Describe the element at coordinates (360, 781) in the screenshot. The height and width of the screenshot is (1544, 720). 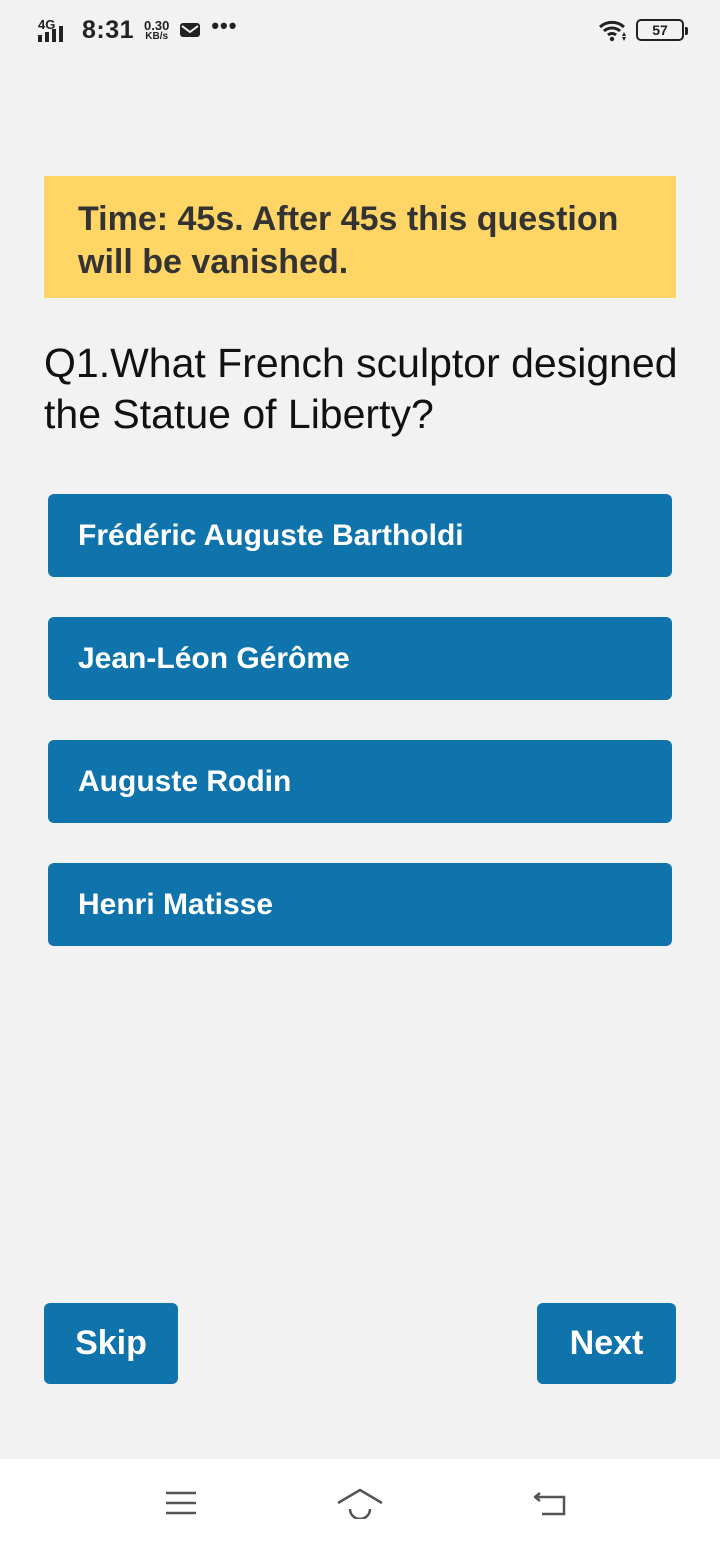
I see `option-3-button: Auguste Rodin` at that location.